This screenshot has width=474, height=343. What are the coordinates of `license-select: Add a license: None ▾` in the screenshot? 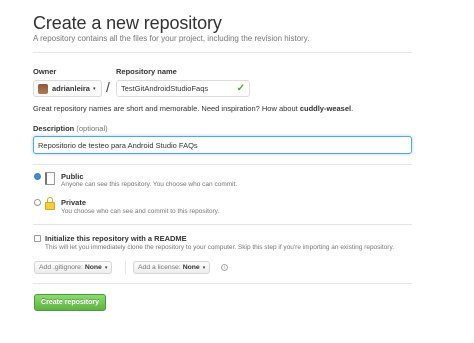 It's located at (172, 267).